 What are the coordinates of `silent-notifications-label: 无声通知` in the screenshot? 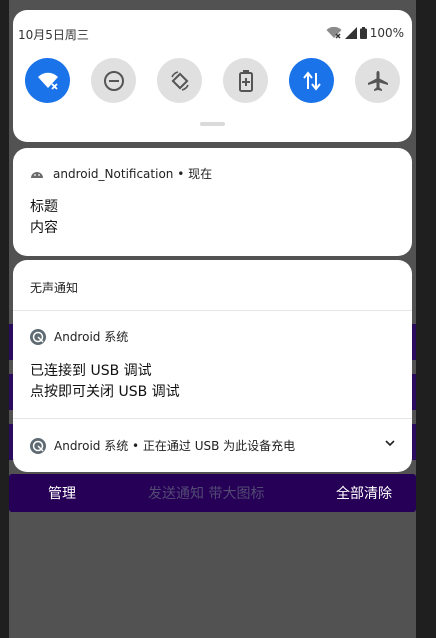 It's located at (54, 288).